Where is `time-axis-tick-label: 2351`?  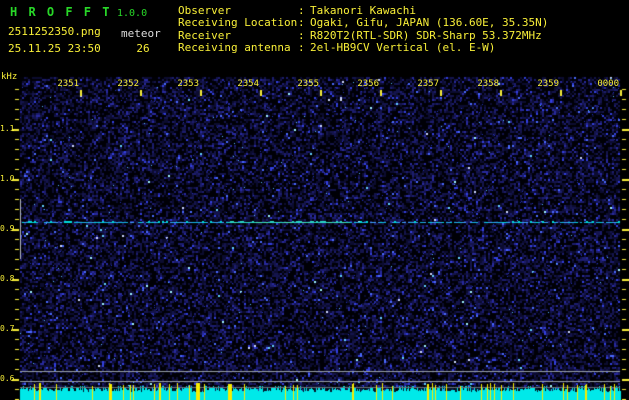 time-axis-tick-label: 2351 is located at coordinates (68, 84).